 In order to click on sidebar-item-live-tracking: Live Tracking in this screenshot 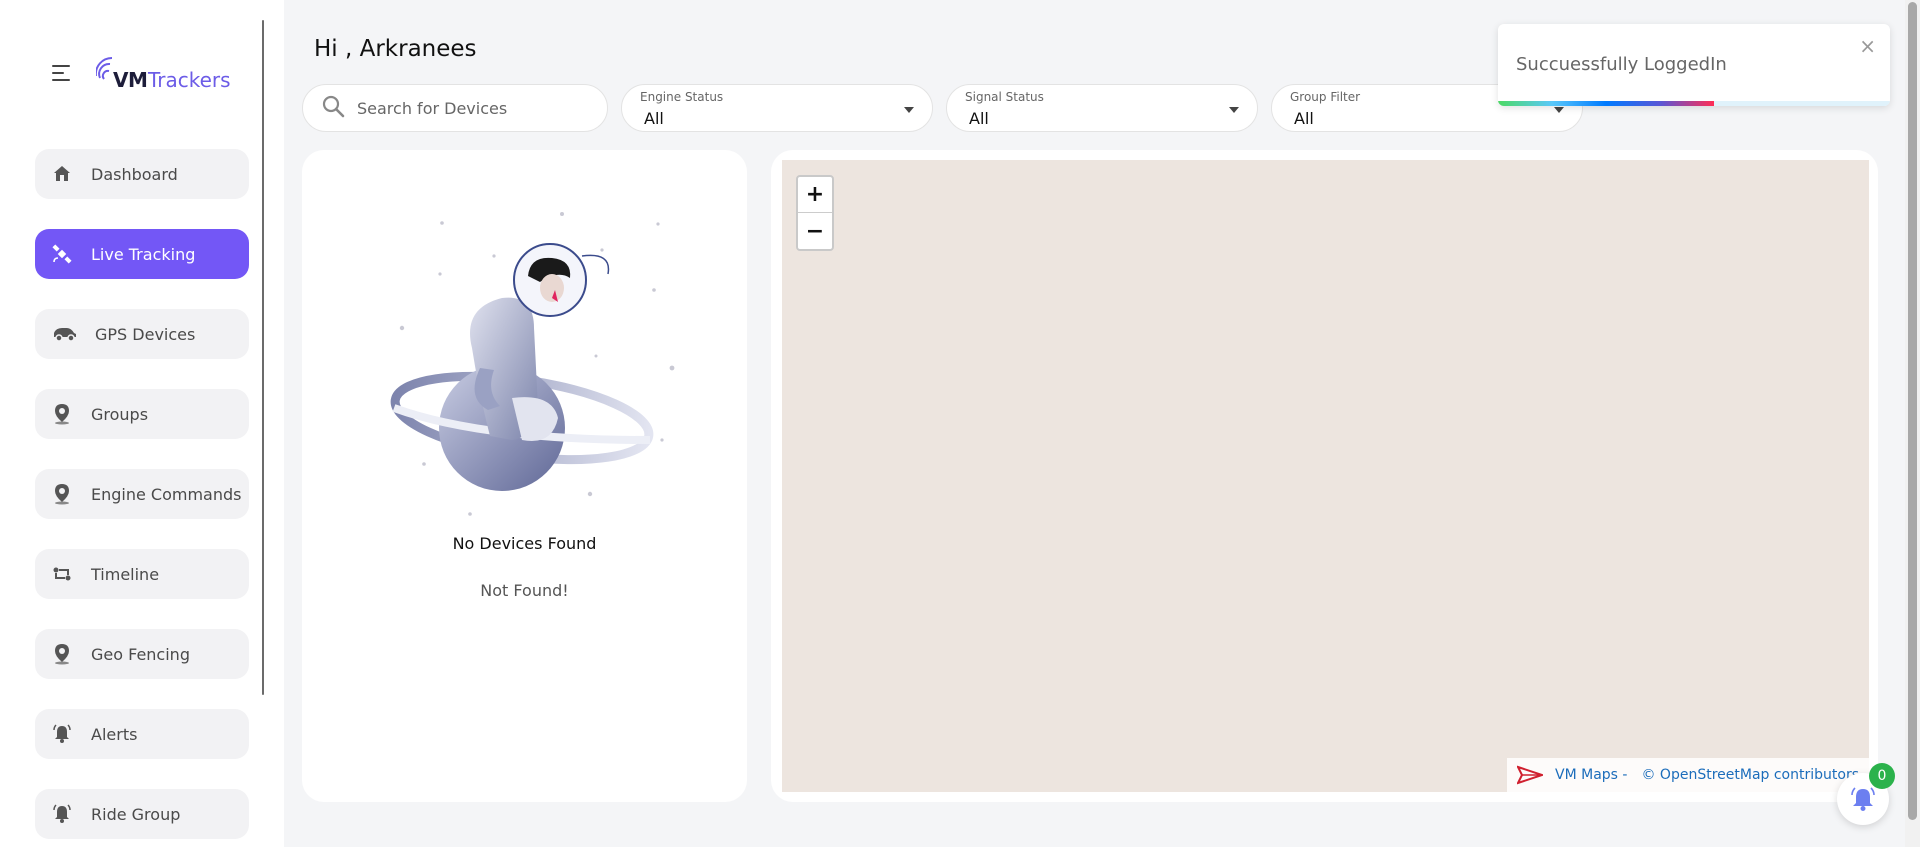, I will do `click(142, 254)`.